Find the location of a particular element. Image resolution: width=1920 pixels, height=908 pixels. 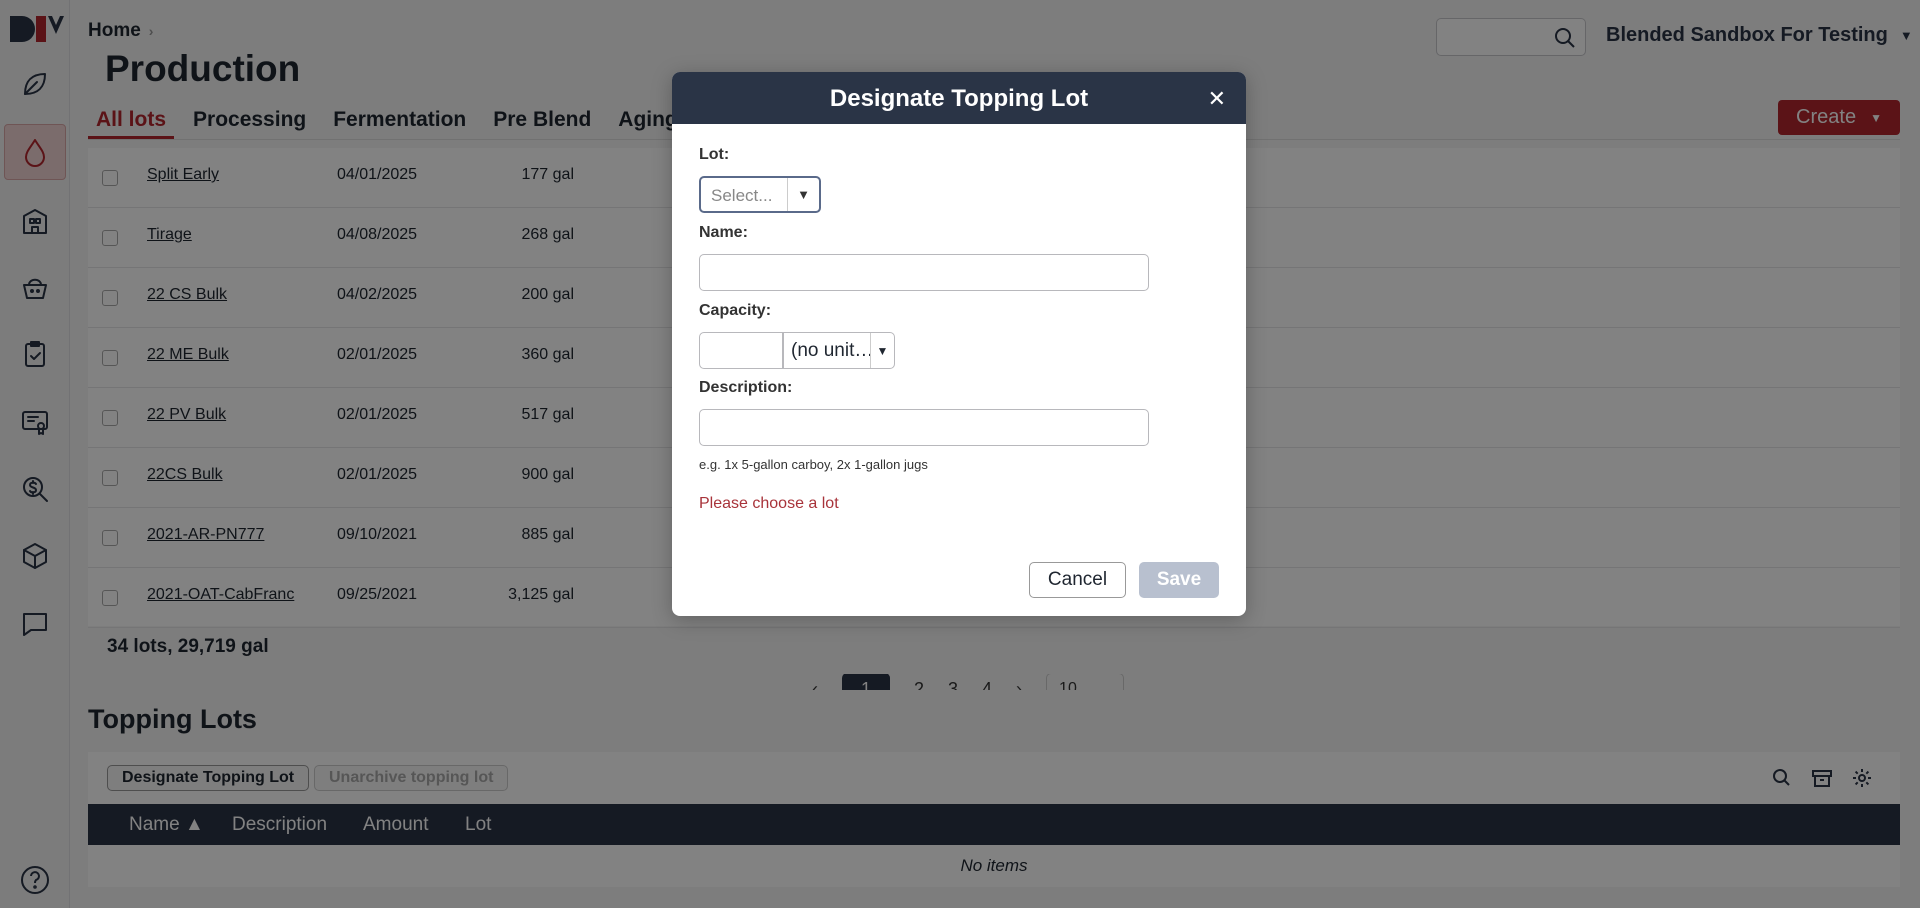

name-label: Name: is located at coordinates (723, 232).